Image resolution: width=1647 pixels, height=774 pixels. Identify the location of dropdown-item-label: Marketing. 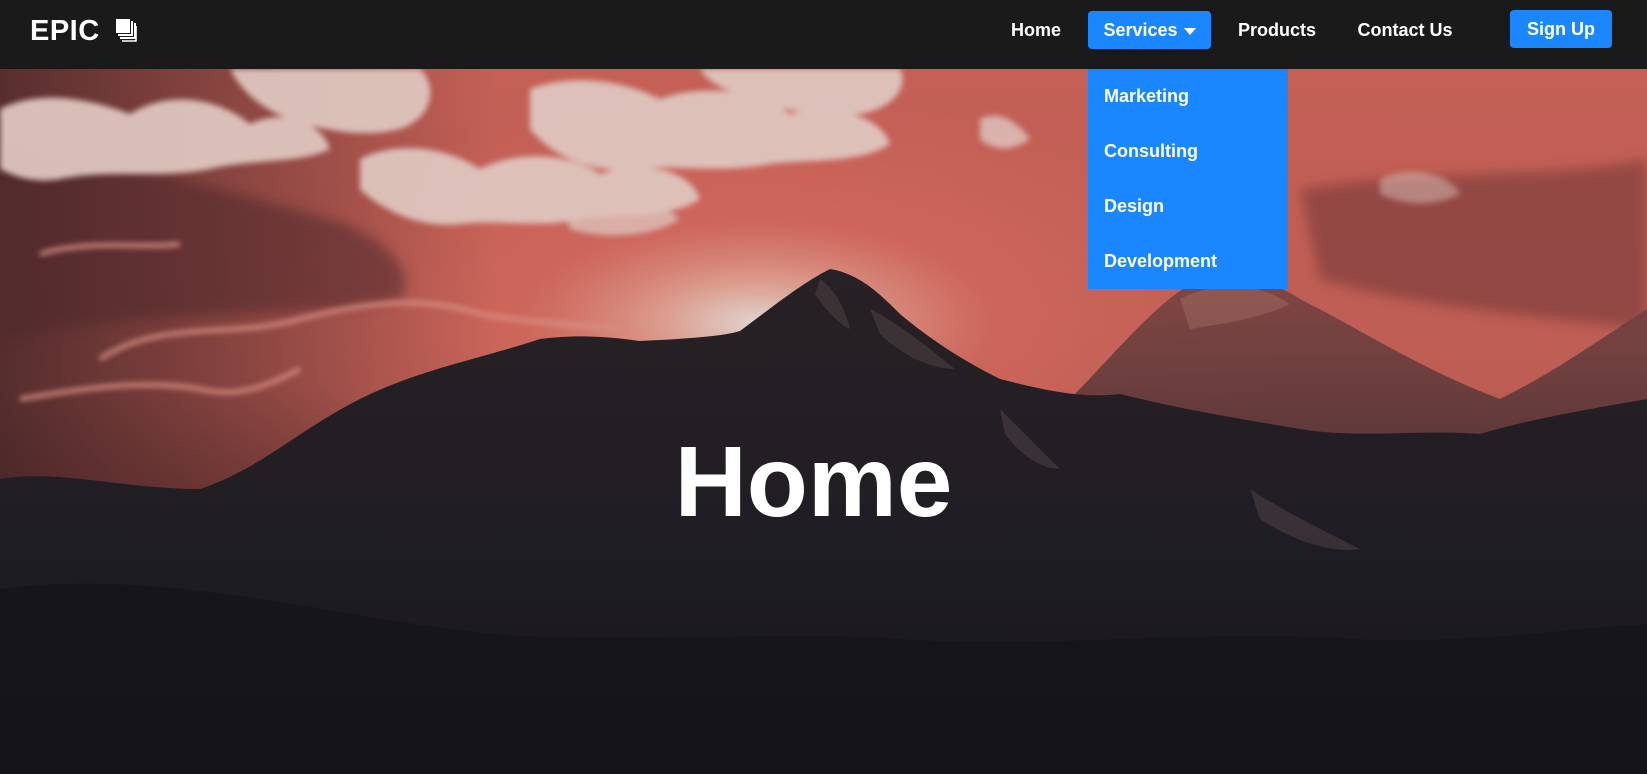
(1147, 96).